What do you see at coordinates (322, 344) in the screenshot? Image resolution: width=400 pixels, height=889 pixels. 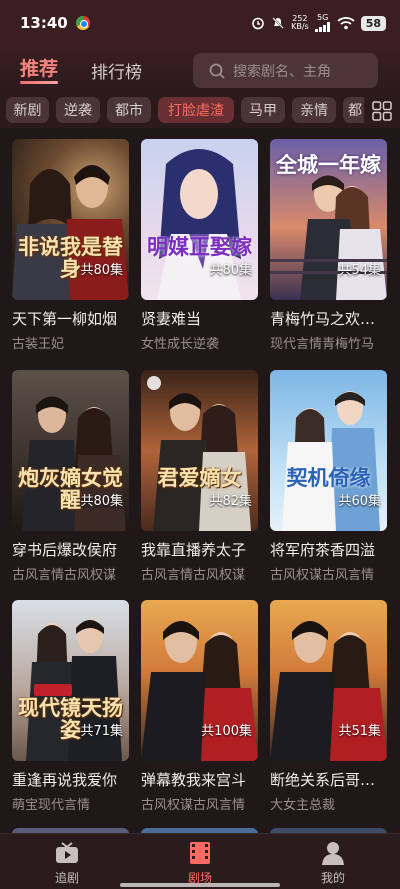 I see `card-tags: 现代言情青梅竹马` at bounding box center [322, 344].